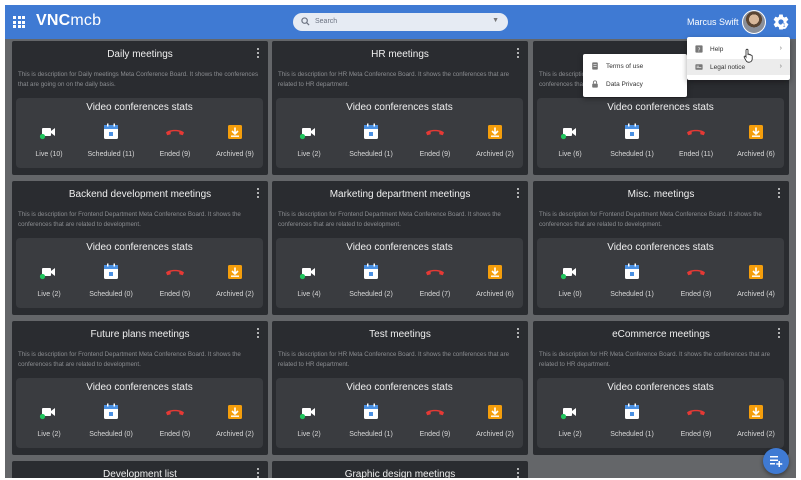  I want to click on board-title: Graphic design meetings, so click(400, 473).